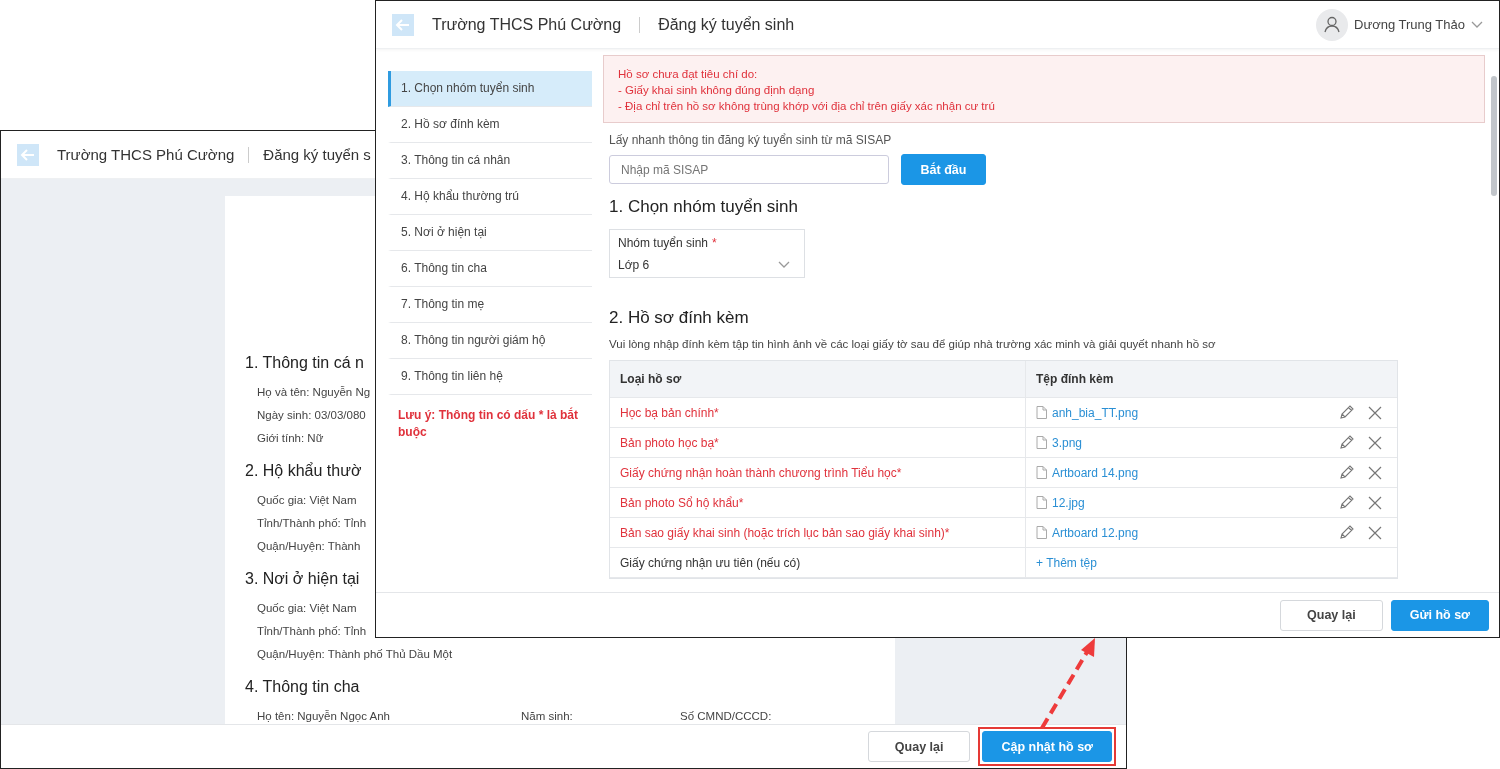 This screenshot has height=769, width=1500. Describe the element at coordinates (490, 305) in the screenshot. I see `sidebar-item: 7. Thông tin mẹ` at that location.